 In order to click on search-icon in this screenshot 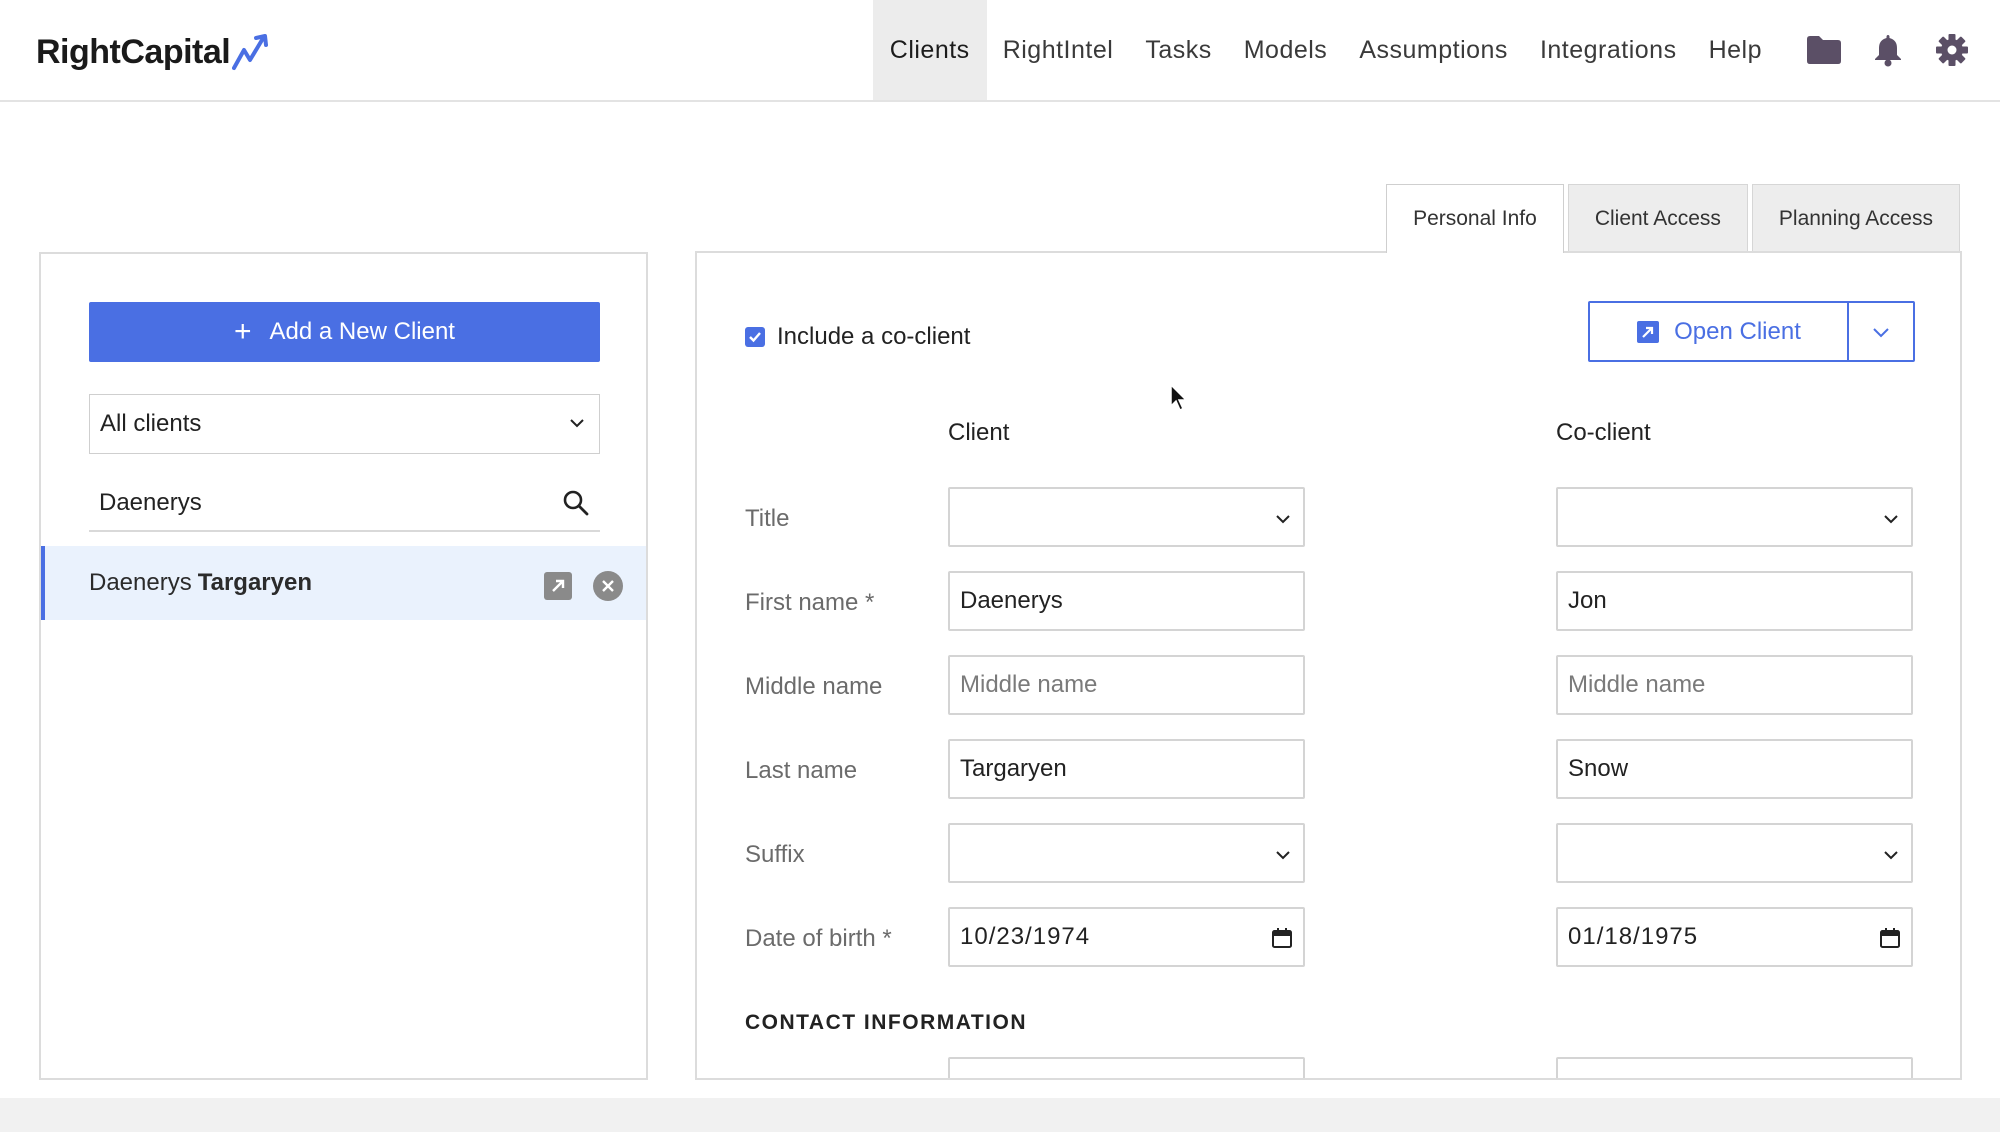, I will do `click(576, 503)`.